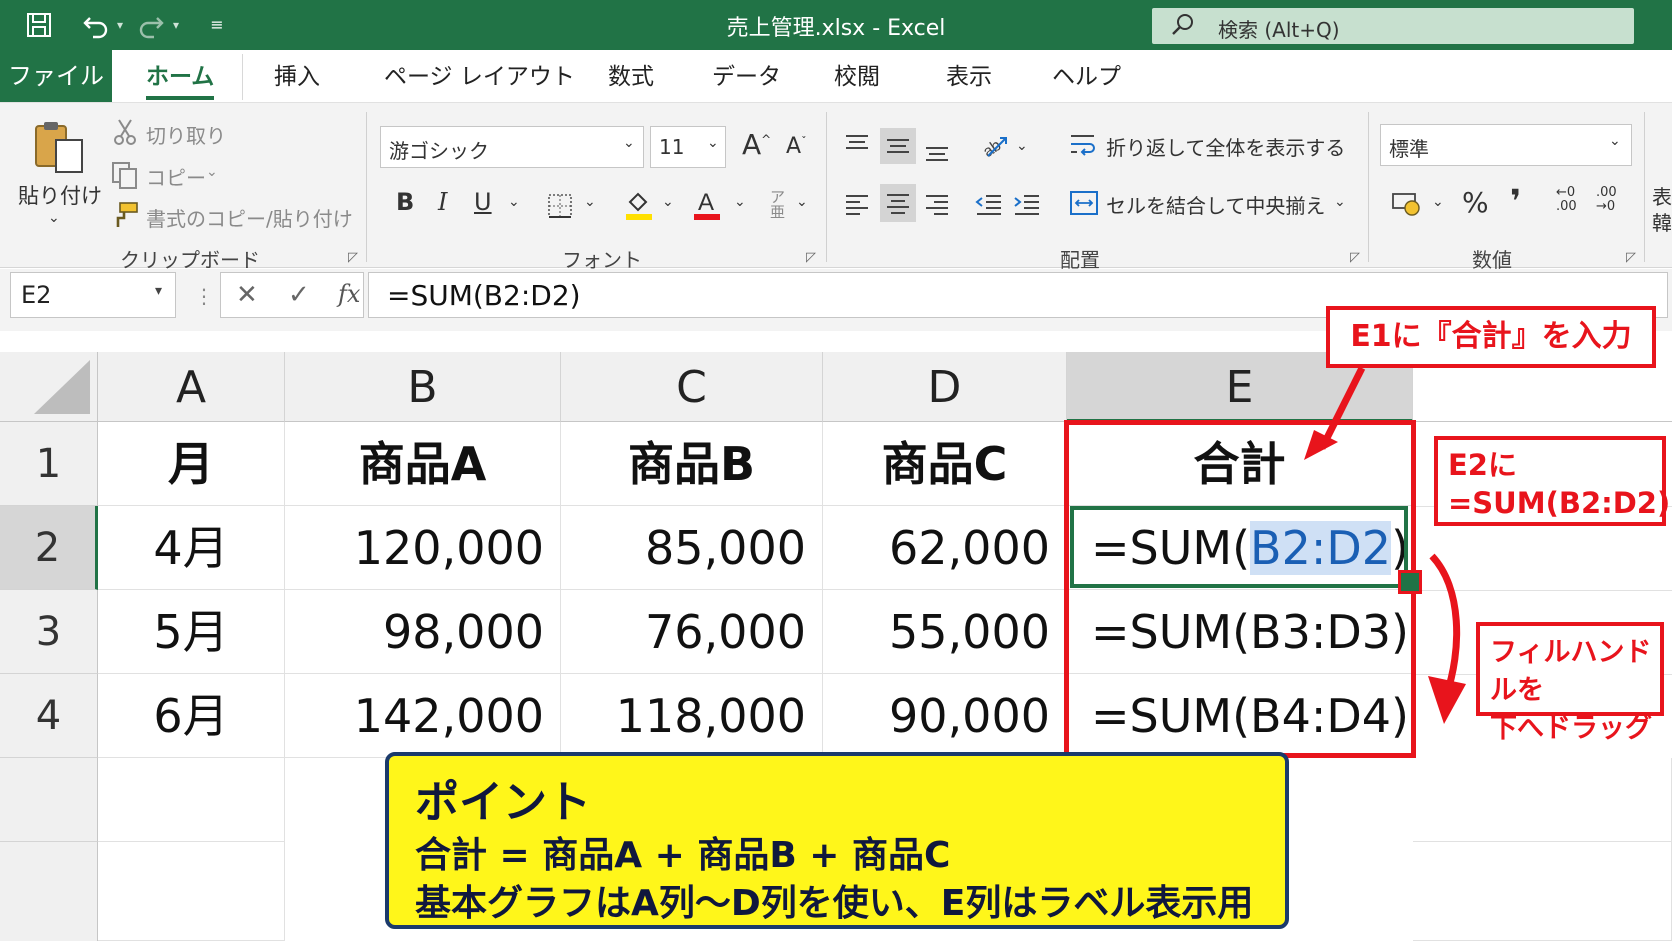 Image resolution: width=1672 pixels, height=941 pixels. Describe the element at coordinates (180, 75) in the screenshot. I see `tab-home: ホーム` at that location.